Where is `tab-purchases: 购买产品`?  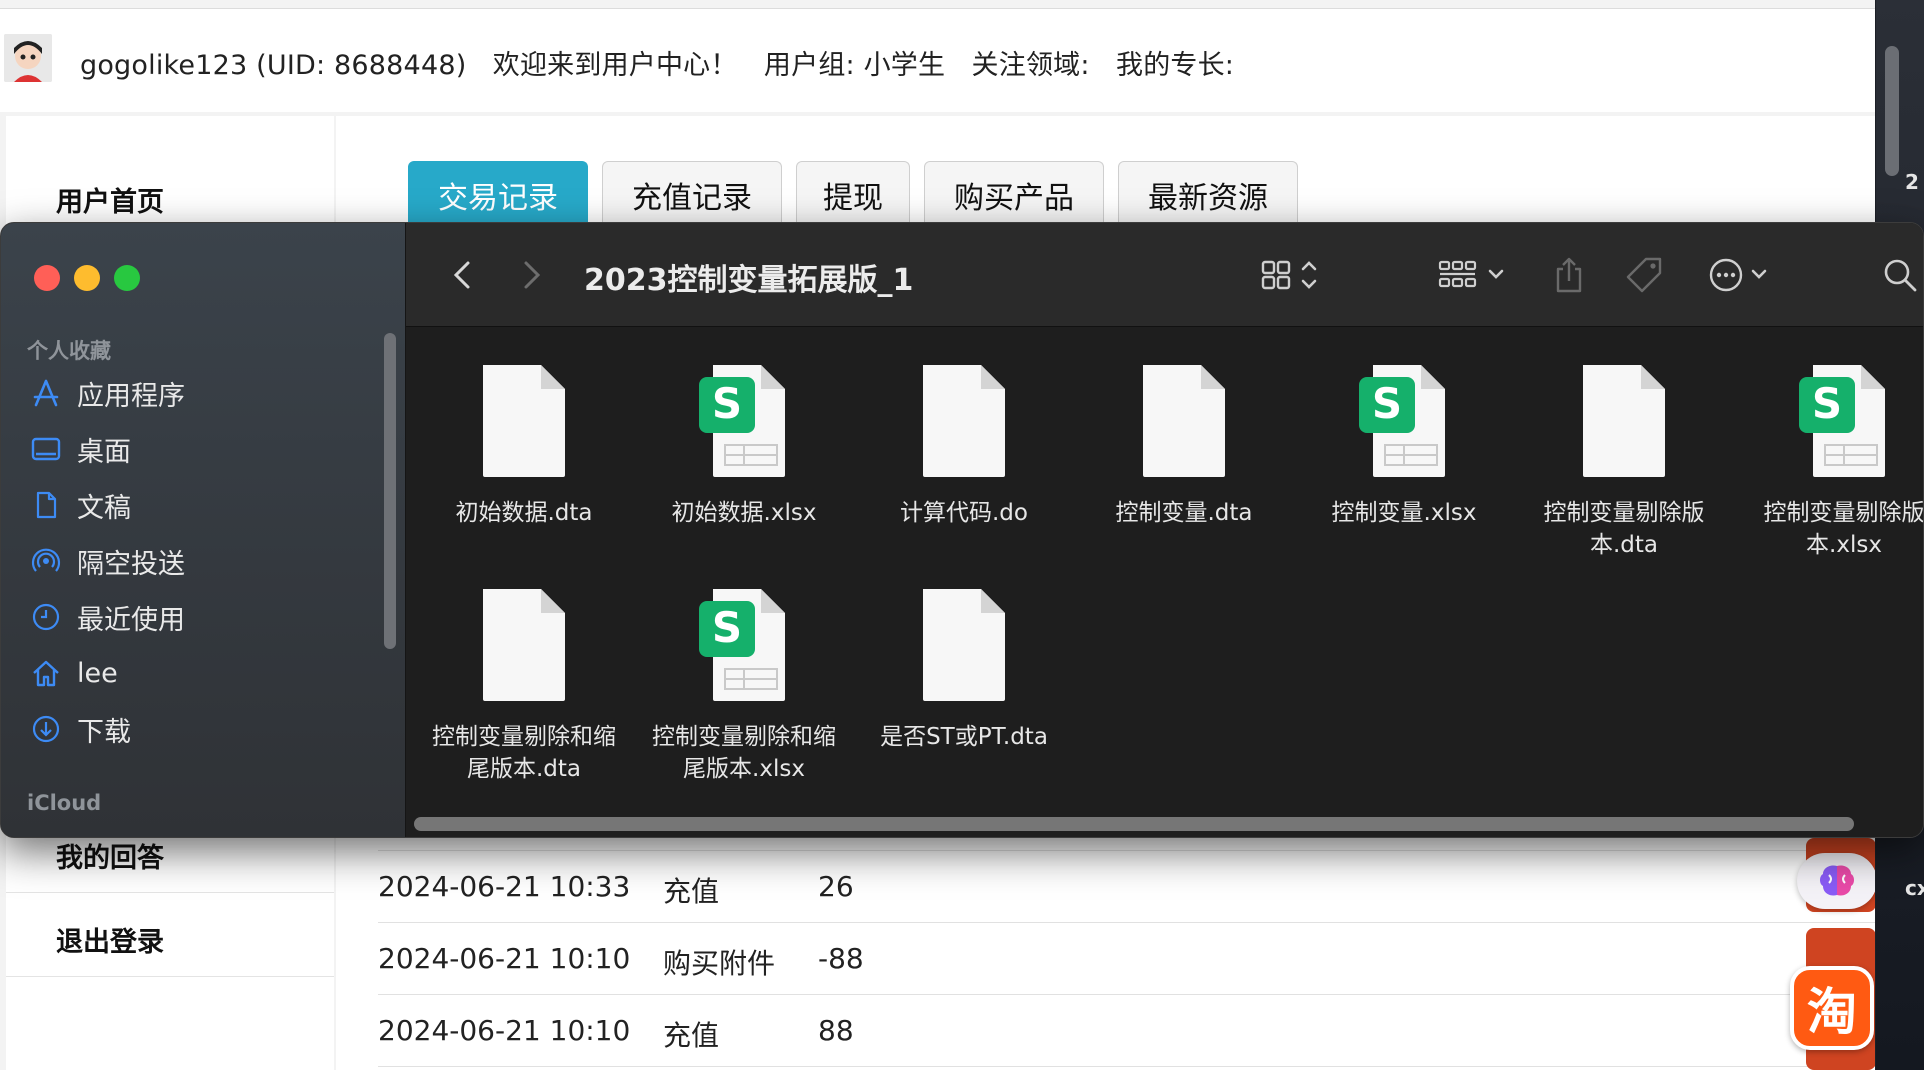 tab-purchases: 购买产品 is located at coordinates (1014, 194).